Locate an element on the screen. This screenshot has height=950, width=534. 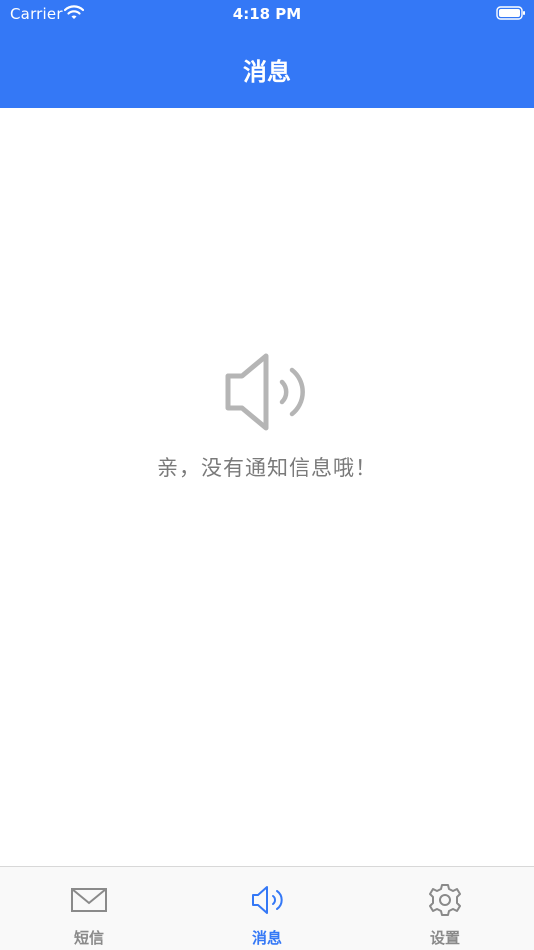
empty-message: 亲，没有通知信息哦！ is located at coordinates (267, 468).